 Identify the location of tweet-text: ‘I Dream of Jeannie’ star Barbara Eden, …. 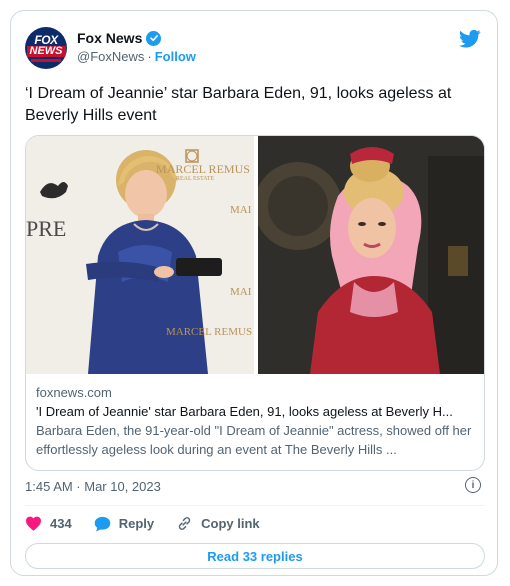
(238, 104).